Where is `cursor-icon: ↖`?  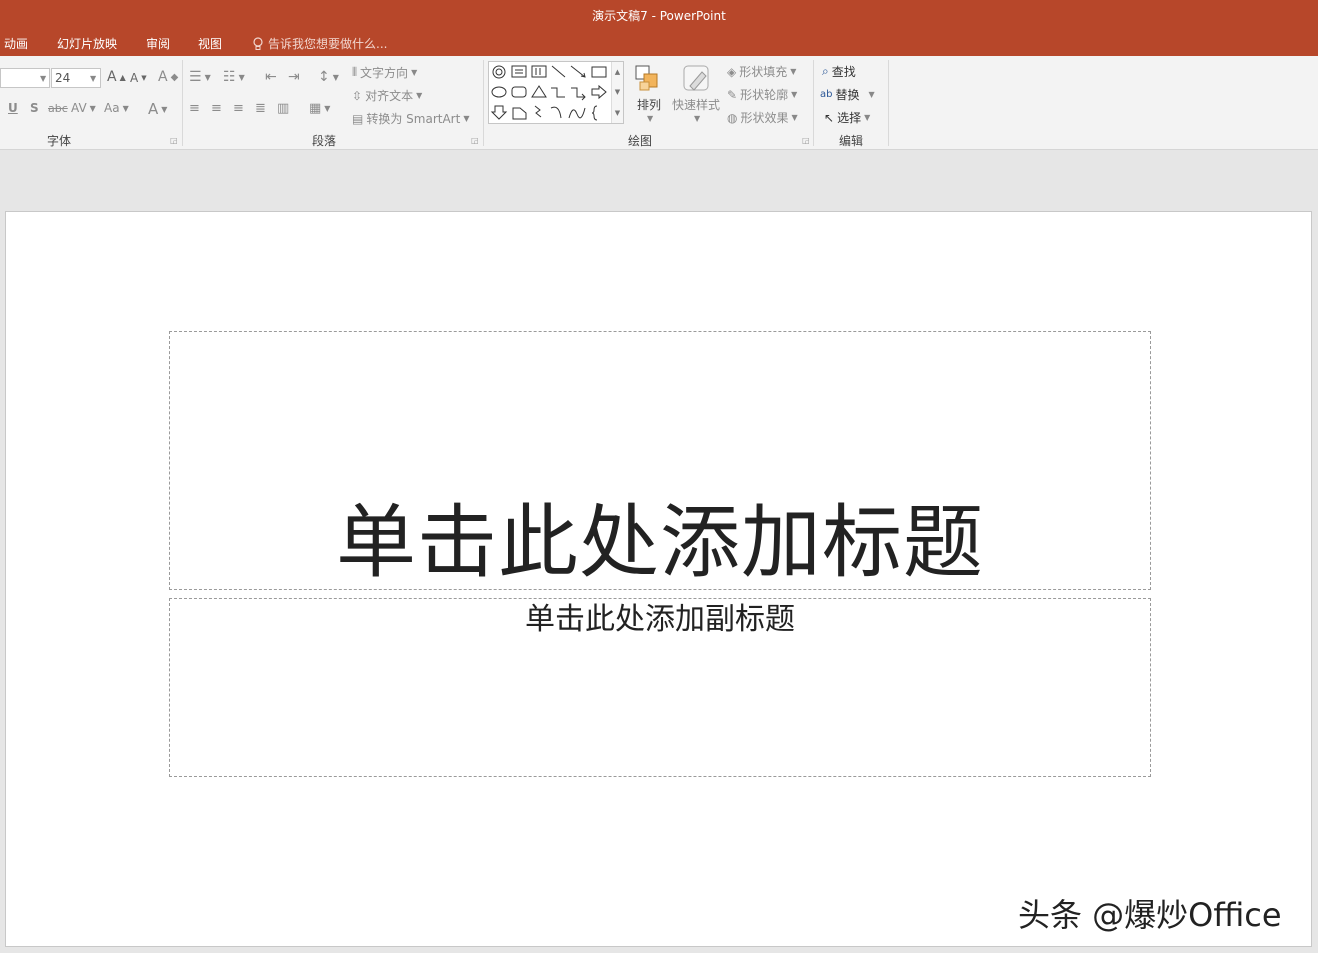
cursor-icon: ↖ is located at coordinates (829, 117).